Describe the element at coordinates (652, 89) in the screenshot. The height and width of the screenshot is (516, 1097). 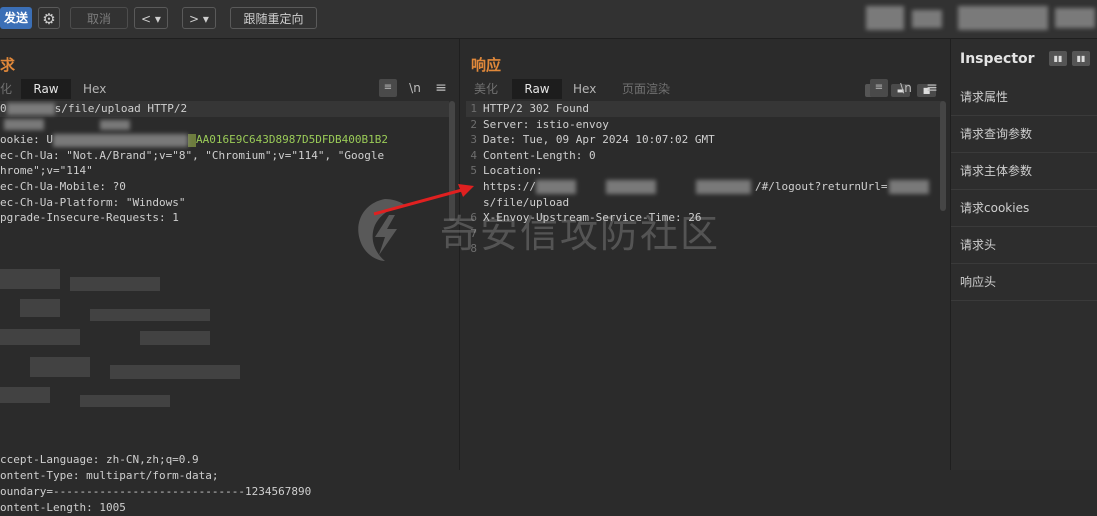
I see `tab-render: 页面渲染` at that location.